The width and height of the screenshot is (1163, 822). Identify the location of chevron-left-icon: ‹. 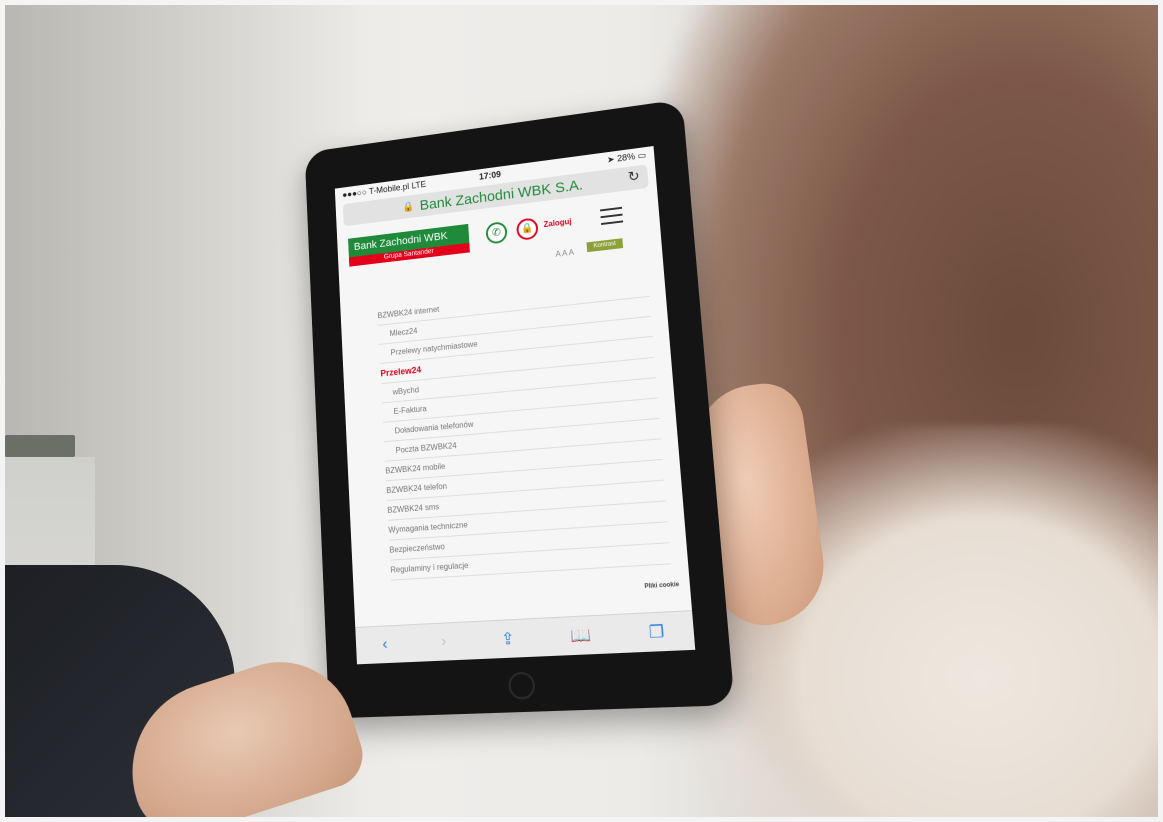
(385, 645).